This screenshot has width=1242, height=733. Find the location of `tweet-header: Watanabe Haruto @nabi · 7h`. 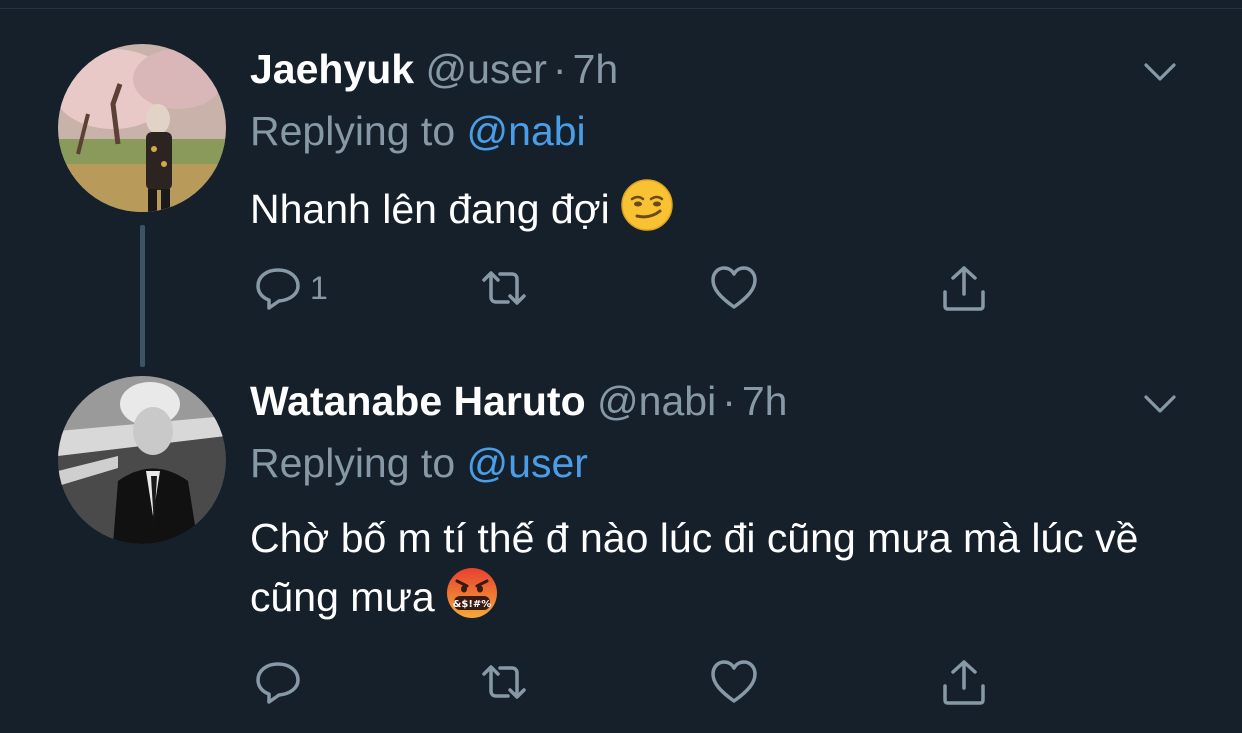

tweet-header: Watanabe Haruto @nabi · 7h is located at coordinates (518, 401).